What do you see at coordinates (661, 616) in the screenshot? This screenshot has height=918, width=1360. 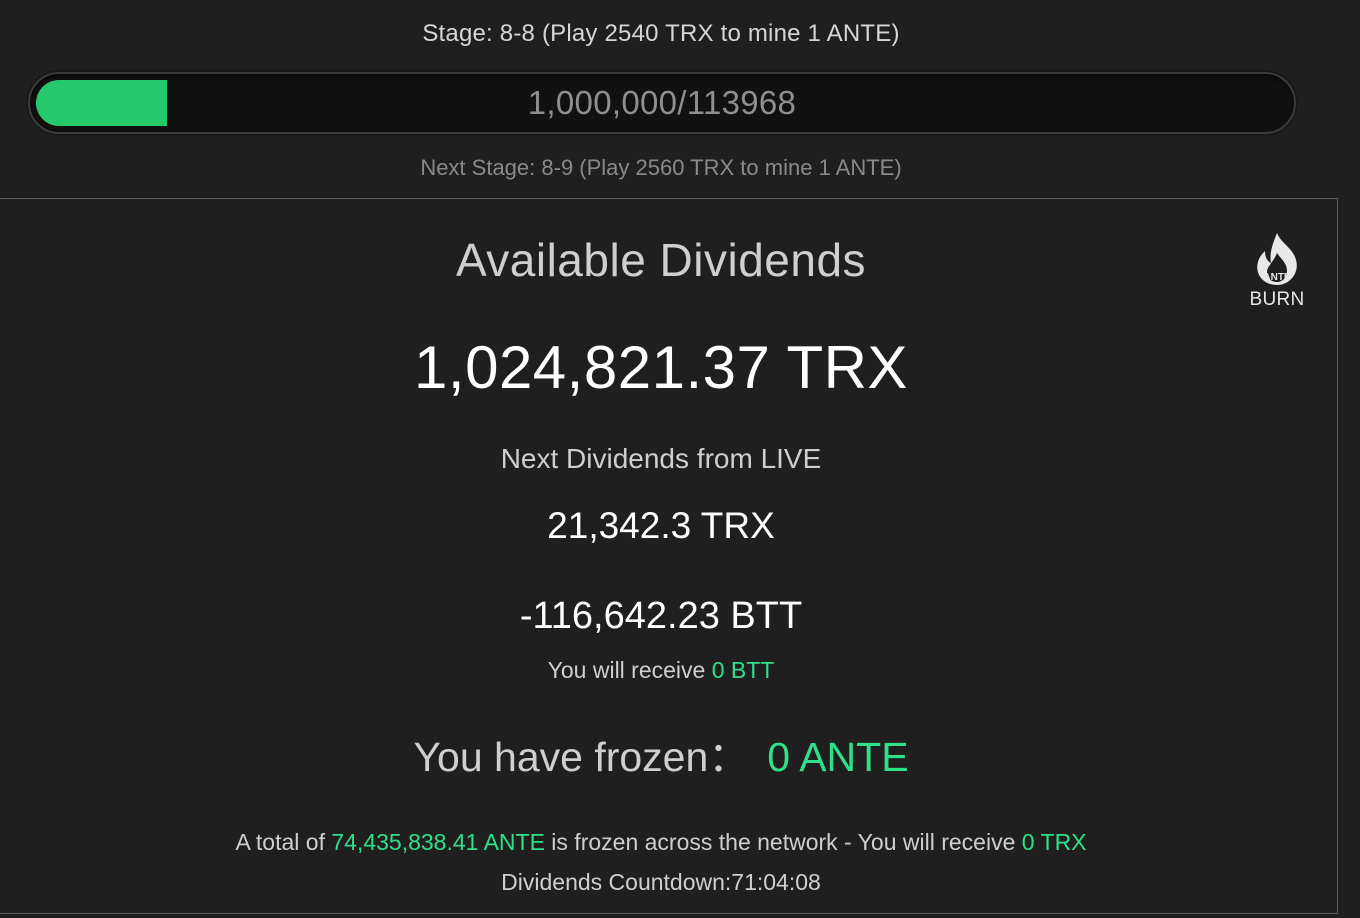 I see `next-dividends-btt: -116,642.23 BTT` at bounding box center [661, 616].